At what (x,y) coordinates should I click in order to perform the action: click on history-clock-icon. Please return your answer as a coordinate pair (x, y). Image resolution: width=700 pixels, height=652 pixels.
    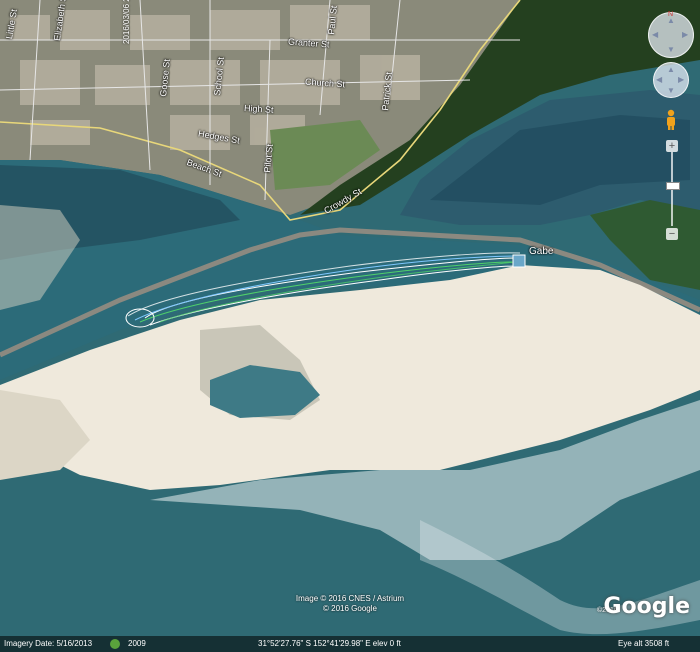
    Looking at the image, I should click on (115, 644).